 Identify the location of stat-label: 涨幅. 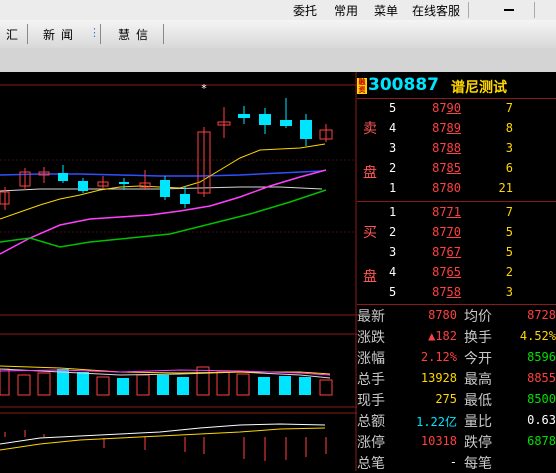
(371, 359).